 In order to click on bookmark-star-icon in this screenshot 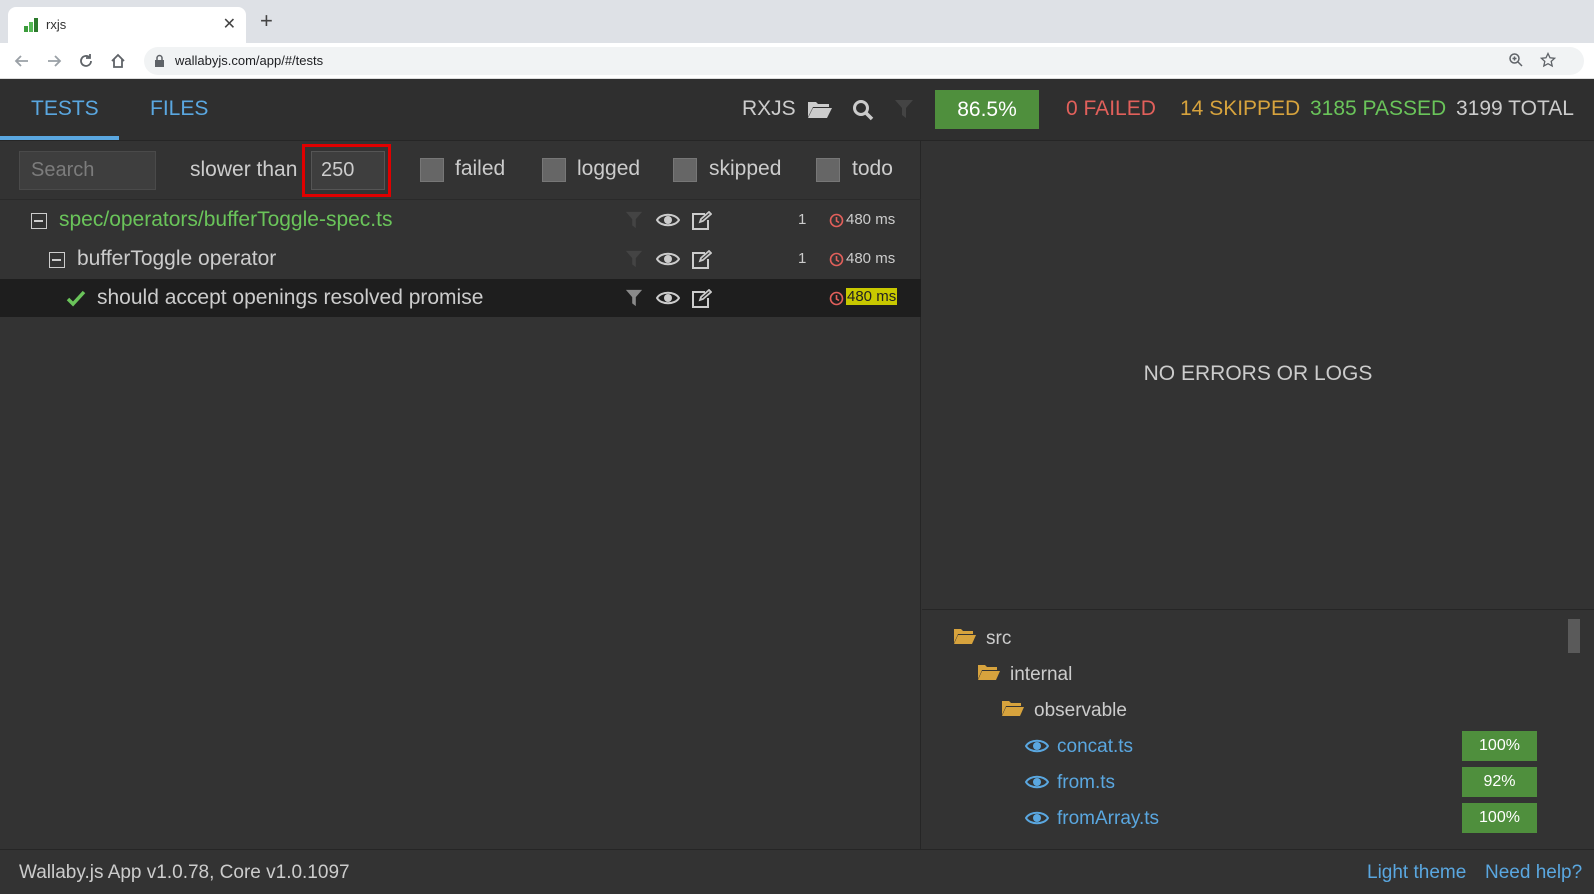, I will do `click(1548, 60)`.